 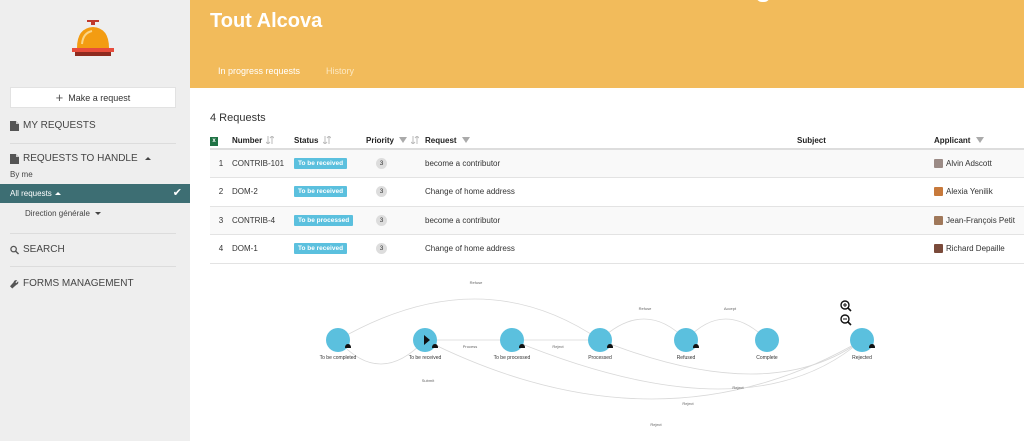 What do you see at coordinates (969, 163) in the screenshot?
I see `applicant-name: Alvin Adscott` at bounding box center [969, 163].